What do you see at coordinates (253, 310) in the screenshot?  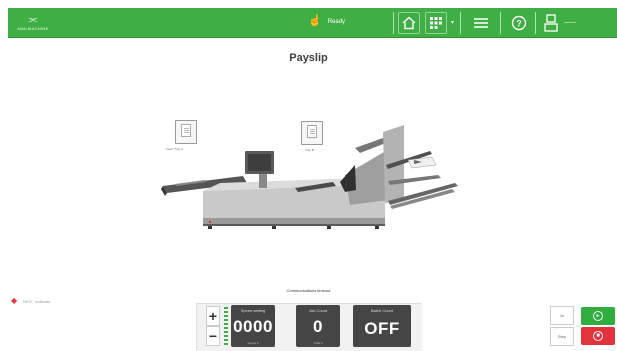 I see `speed-counter-label: Speed setting` at bounding box center [253, 310].